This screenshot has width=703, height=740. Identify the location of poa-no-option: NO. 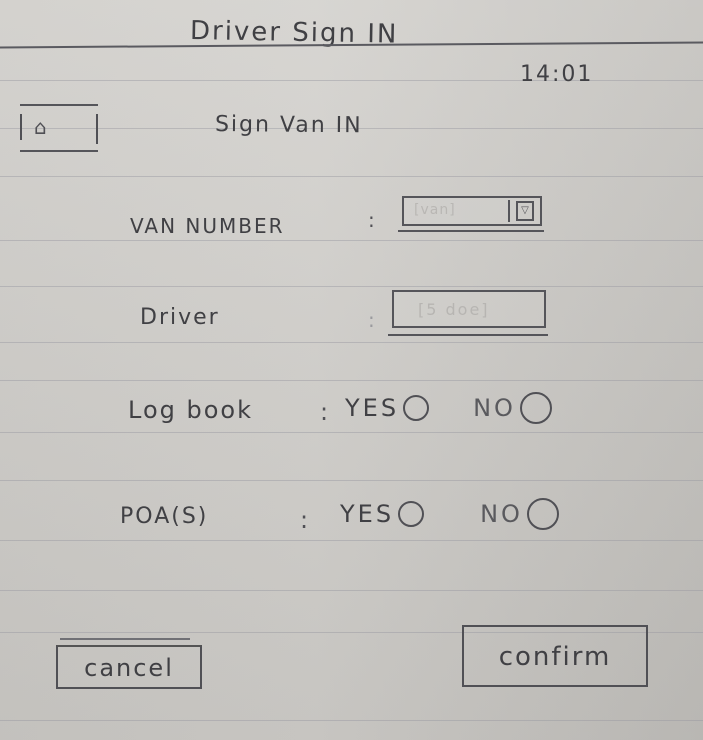
(519, 514).